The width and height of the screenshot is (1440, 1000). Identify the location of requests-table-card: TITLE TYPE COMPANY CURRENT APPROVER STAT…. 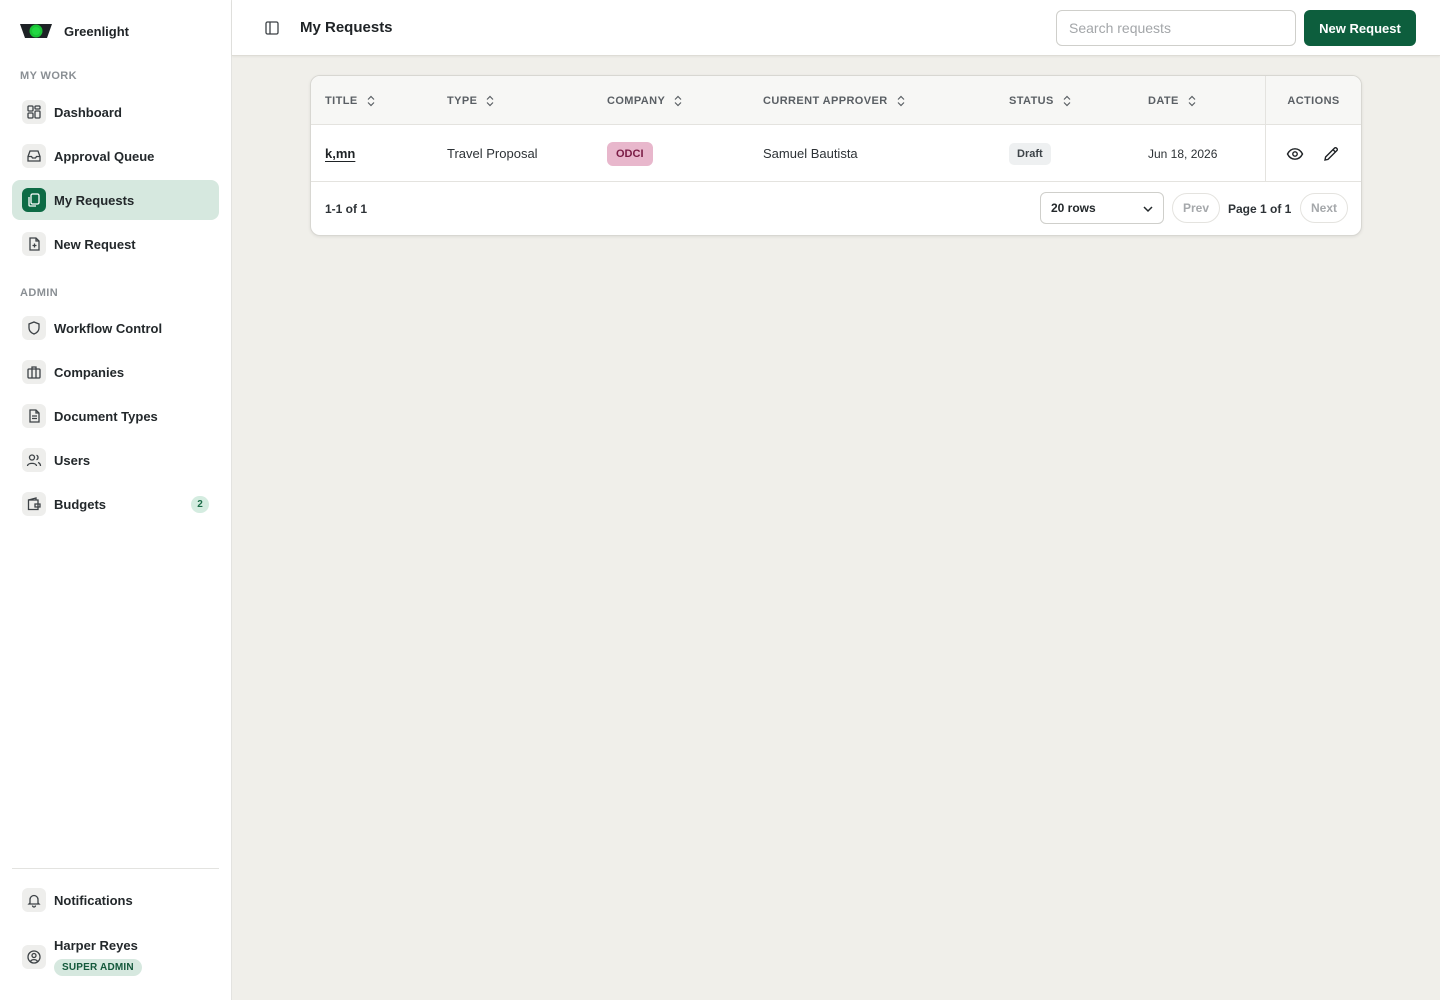
(836, 155).